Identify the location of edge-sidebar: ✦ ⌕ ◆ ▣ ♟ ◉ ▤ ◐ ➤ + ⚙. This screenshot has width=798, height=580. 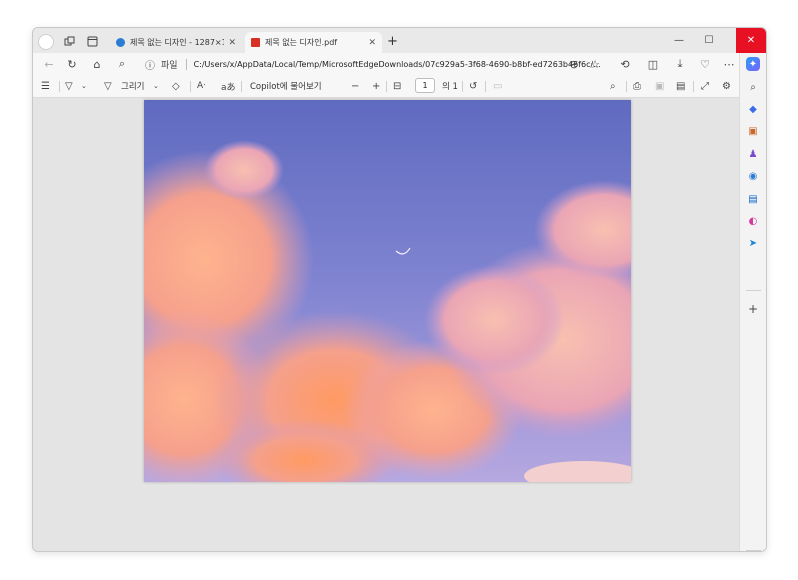
(752, 302).